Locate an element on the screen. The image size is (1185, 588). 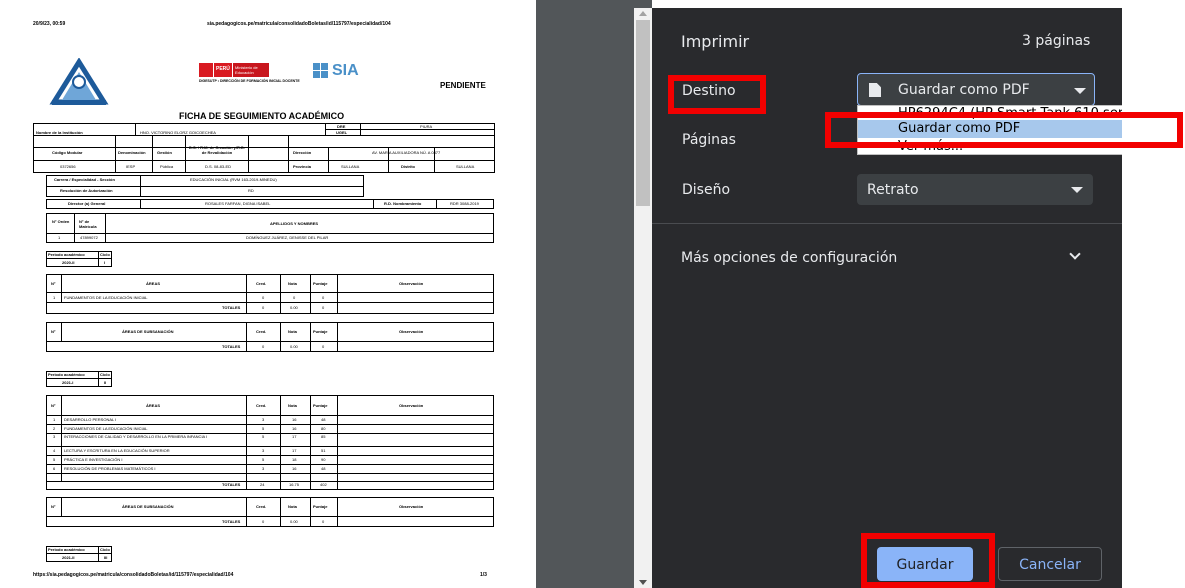
table-row-pts: 85 is located at coordinates (323, 436).